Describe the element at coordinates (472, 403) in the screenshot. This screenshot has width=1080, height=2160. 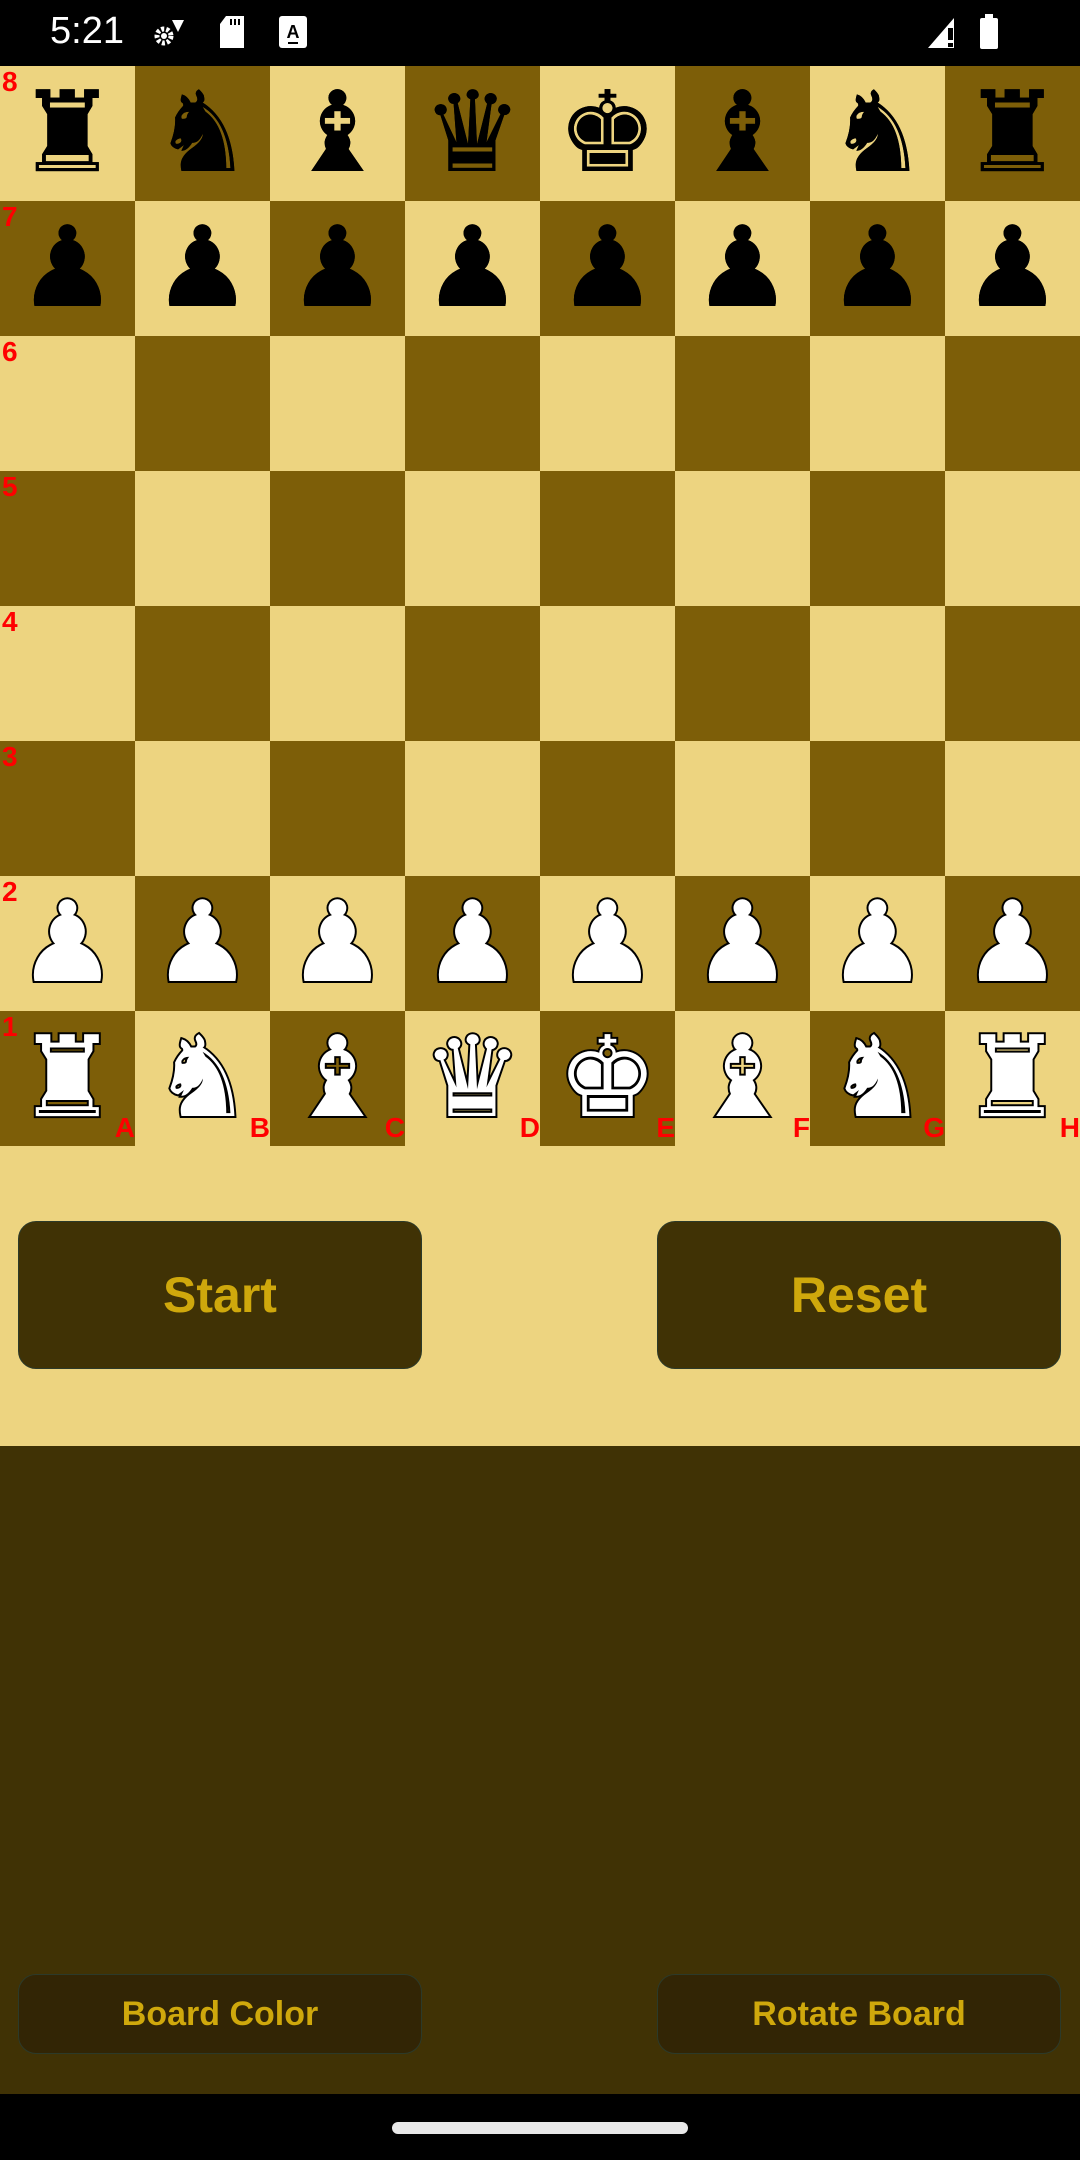
I see `square-d6` at that location.